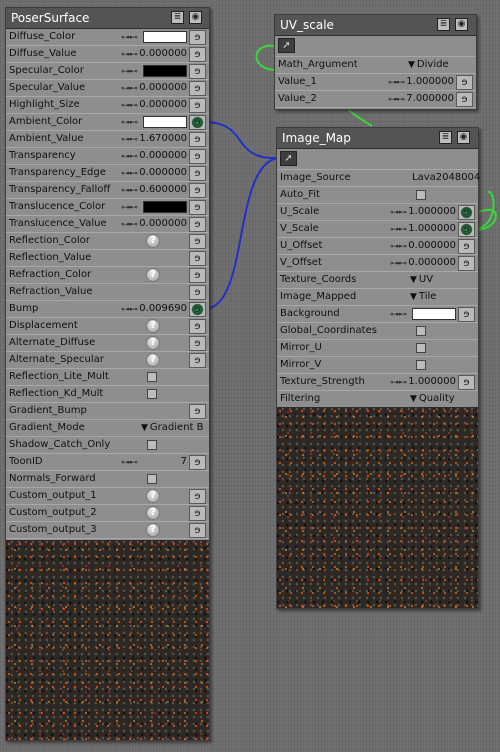 This screenshot has width=500, height=752. What do you see at coordinates (107, 530) in the screenshot?
I see `param-row-custom-output-3: Custom_output_3? ɘ` at bounding box center [107, 530].